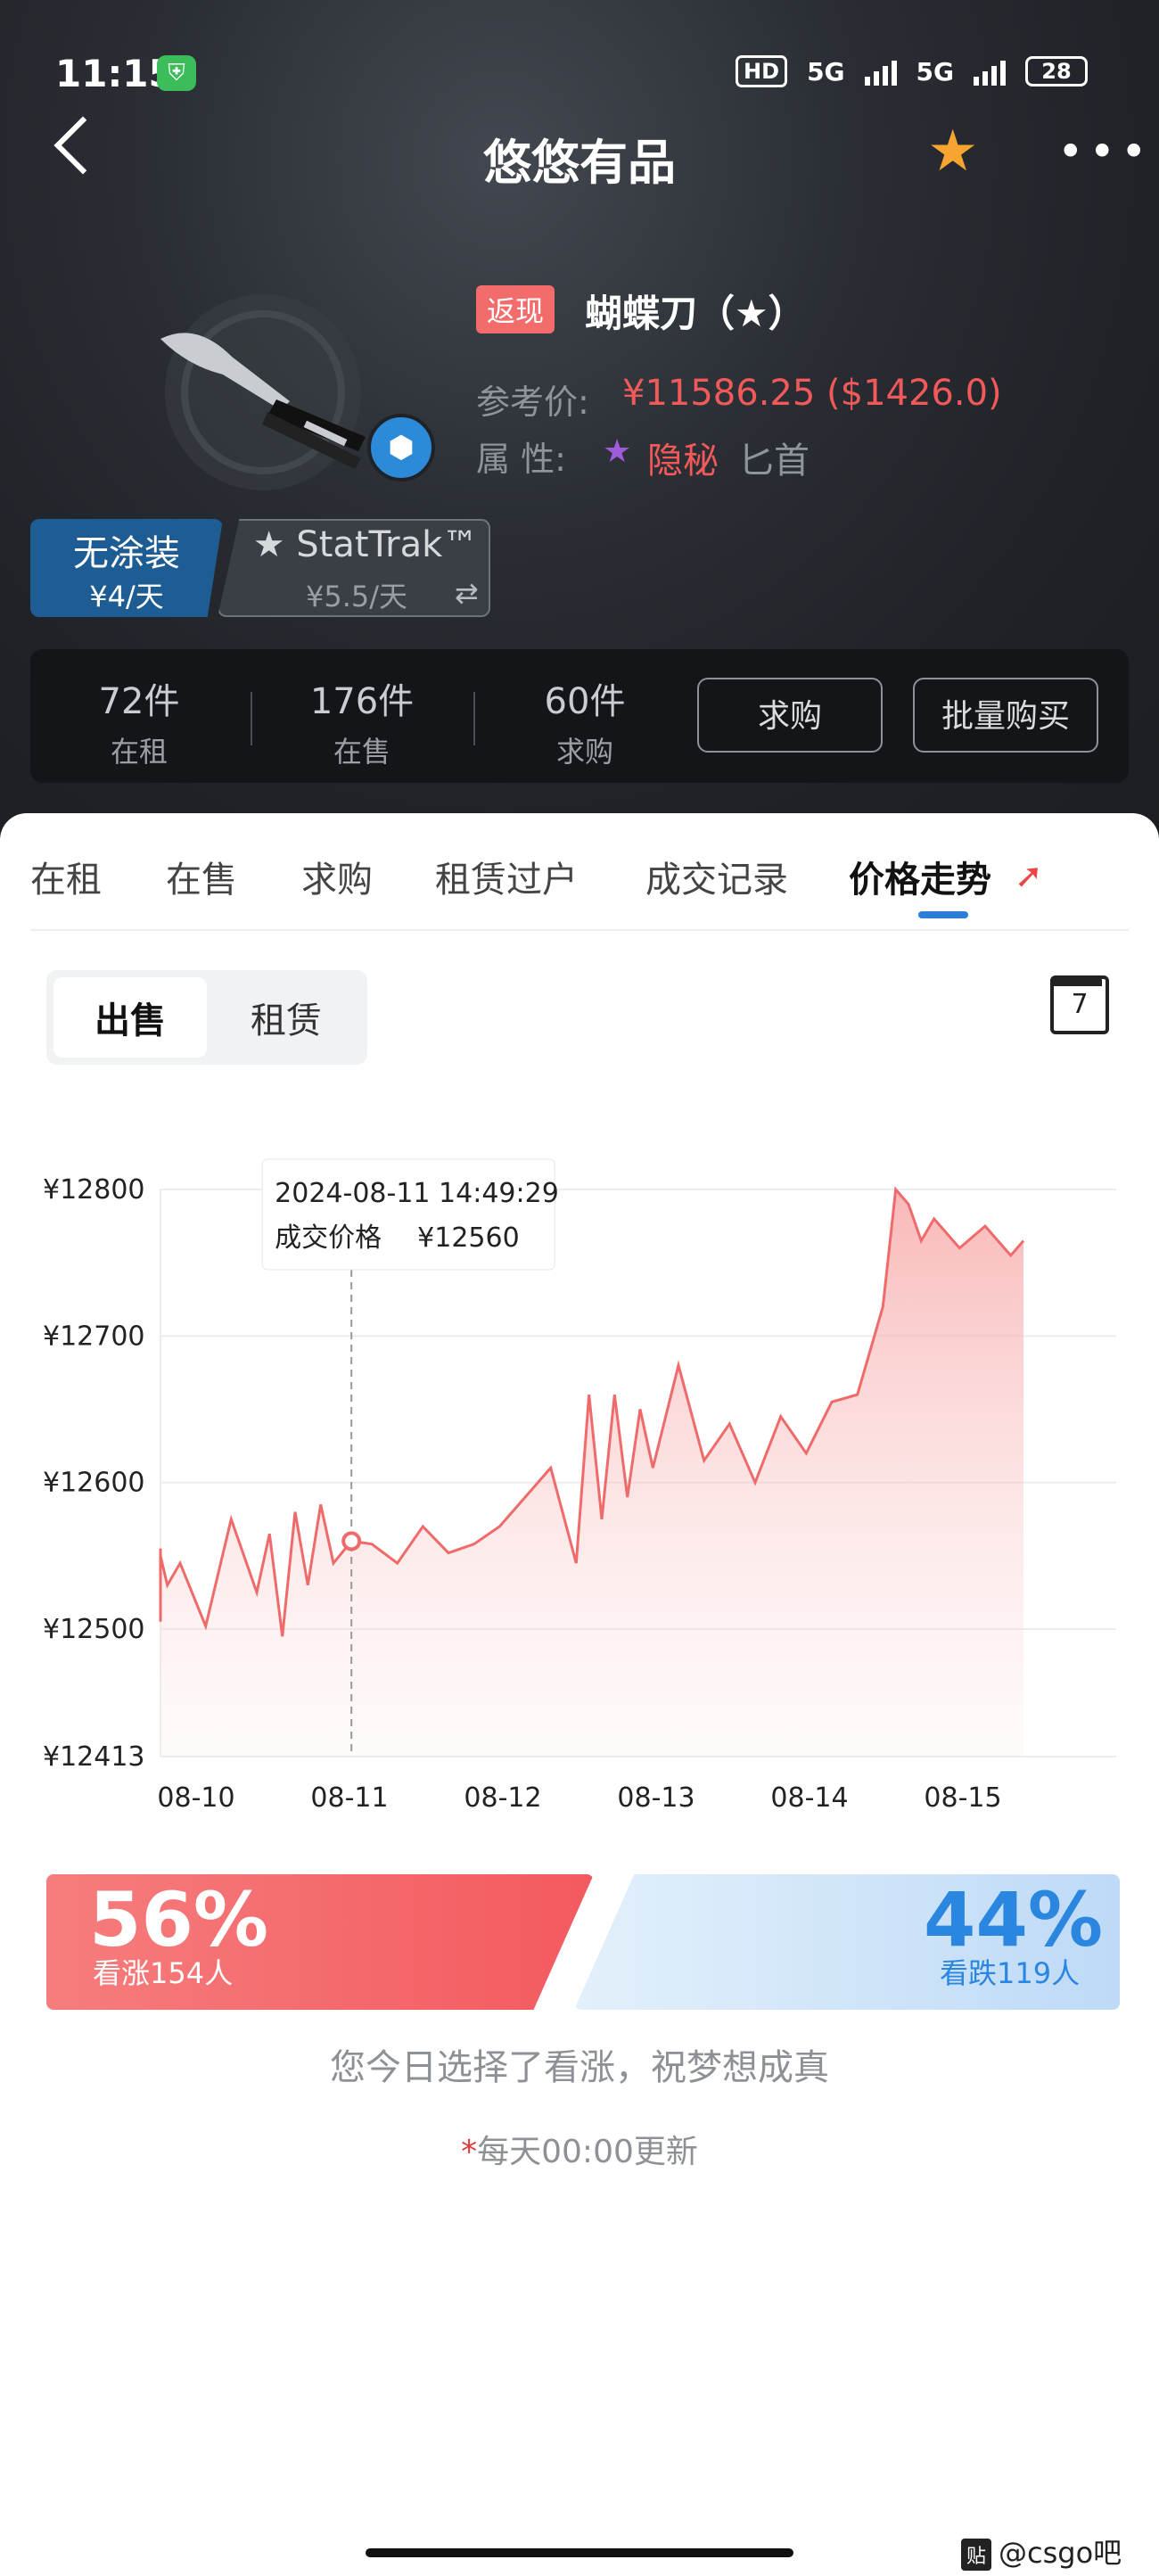  I want to click on x-tick-label: 08-12, so click(502, 1798).